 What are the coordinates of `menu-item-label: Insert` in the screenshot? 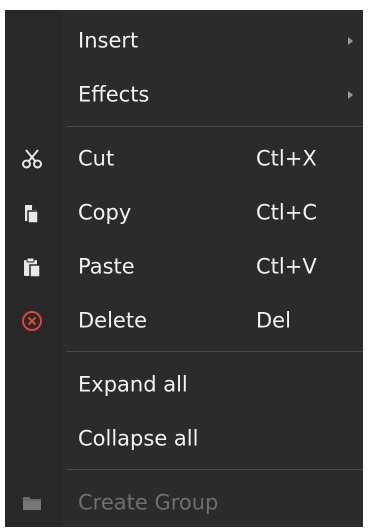 It's located at (108, 40).